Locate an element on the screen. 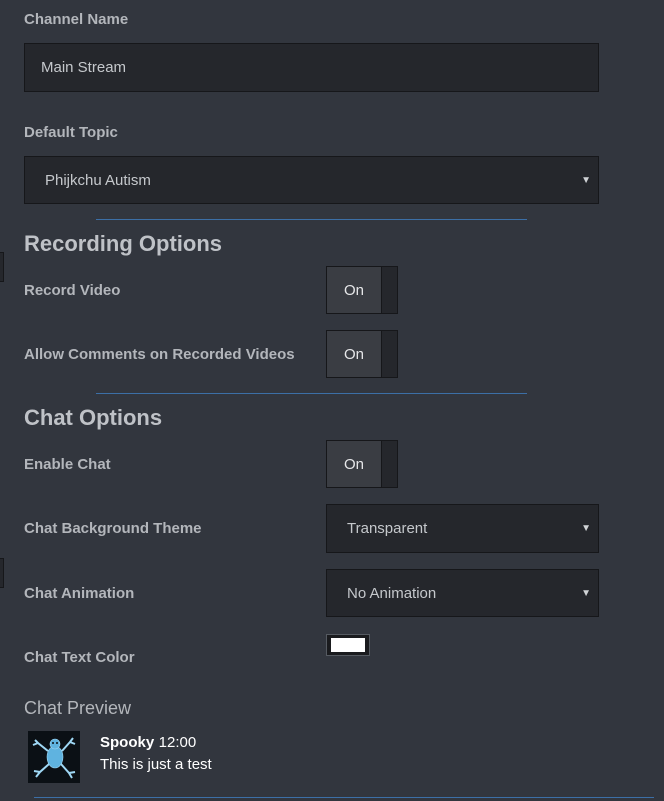 The image size is (664, 801). enable-chat-toggle: On is located at coordinates (362, 464).